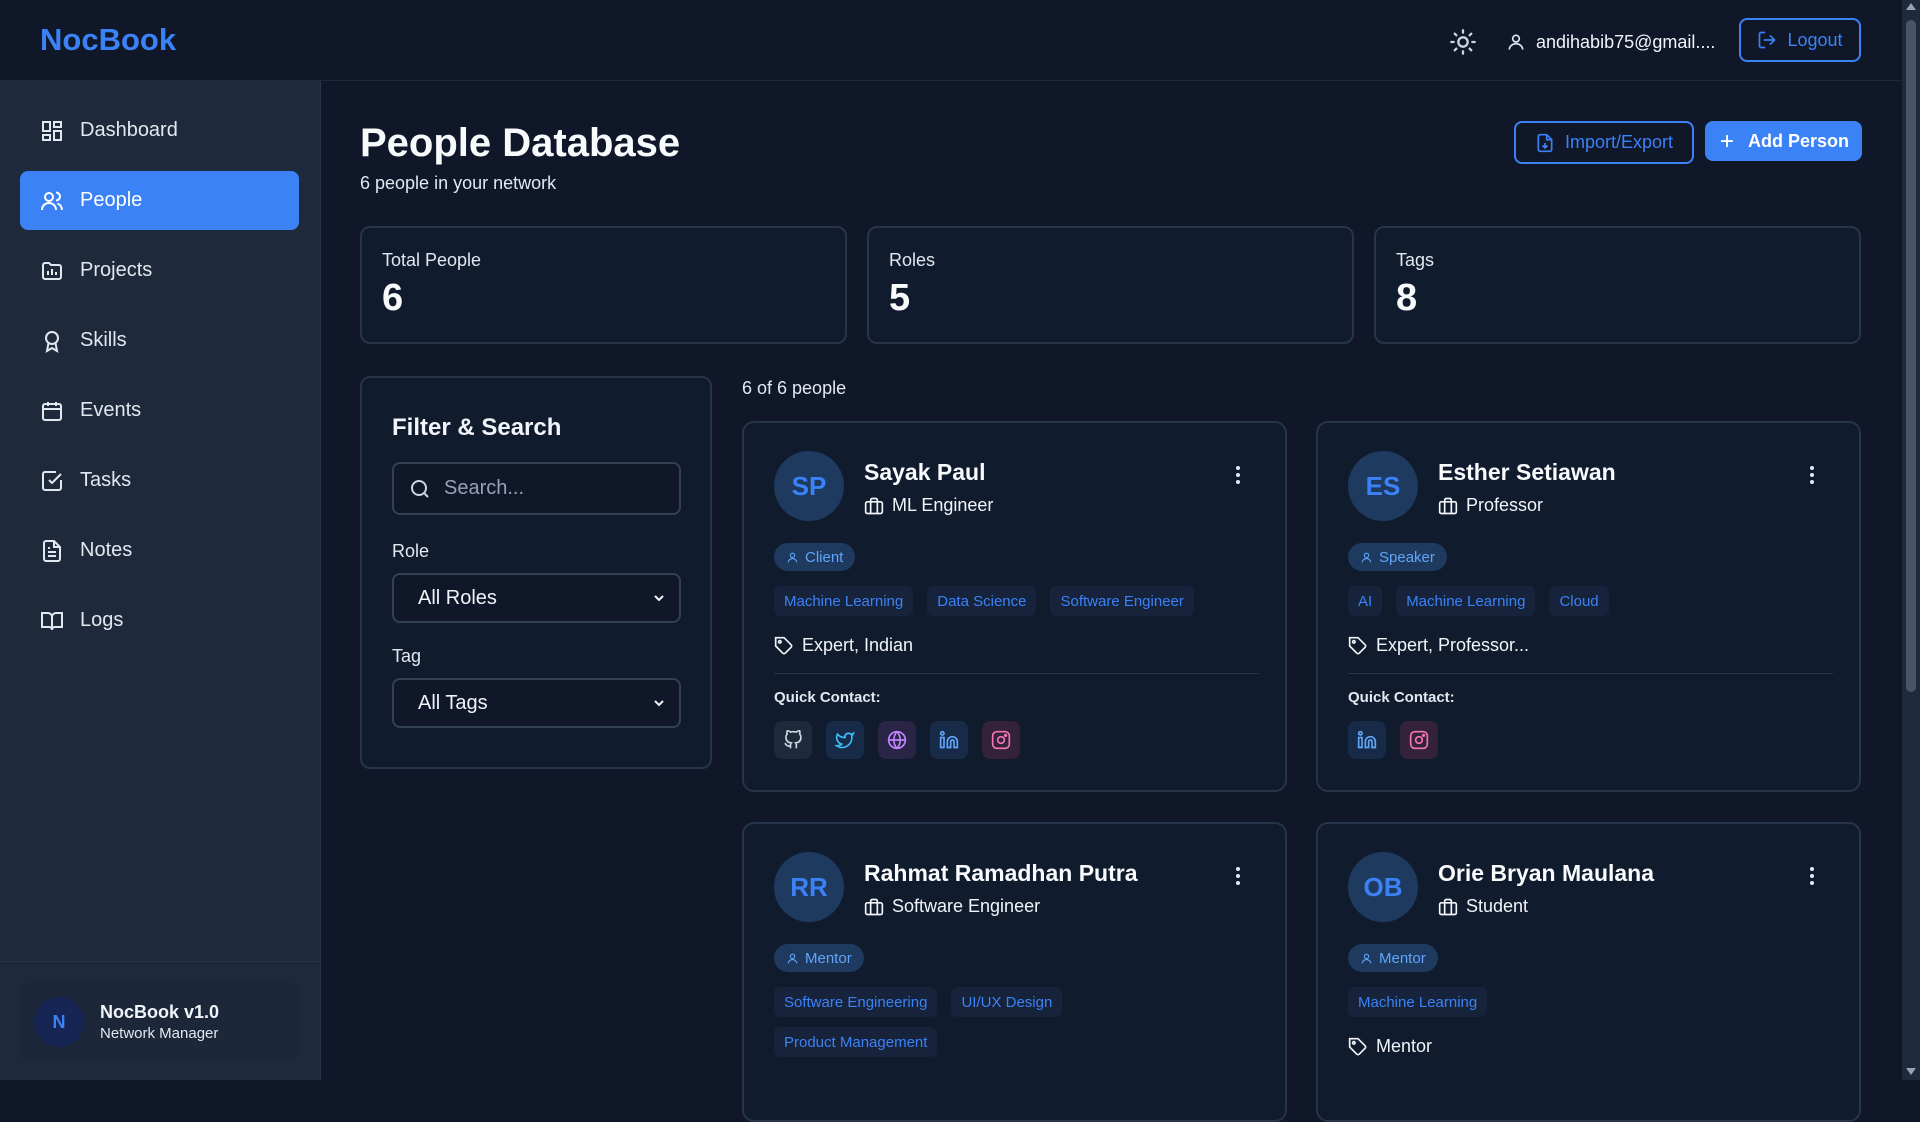  Describe the element at coordinates (1815, 39) in the screenshot. I see `logout-label: Logout` at that location.